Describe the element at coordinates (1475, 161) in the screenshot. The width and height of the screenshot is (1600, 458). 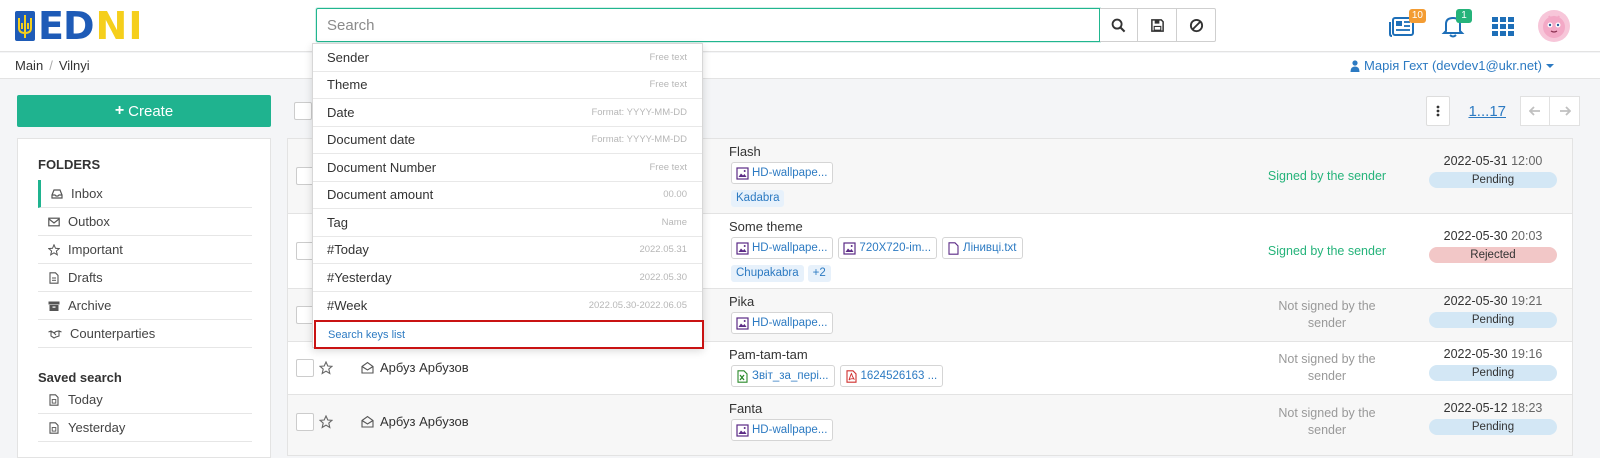
I see `date-value: 2022-05-31` at that location.